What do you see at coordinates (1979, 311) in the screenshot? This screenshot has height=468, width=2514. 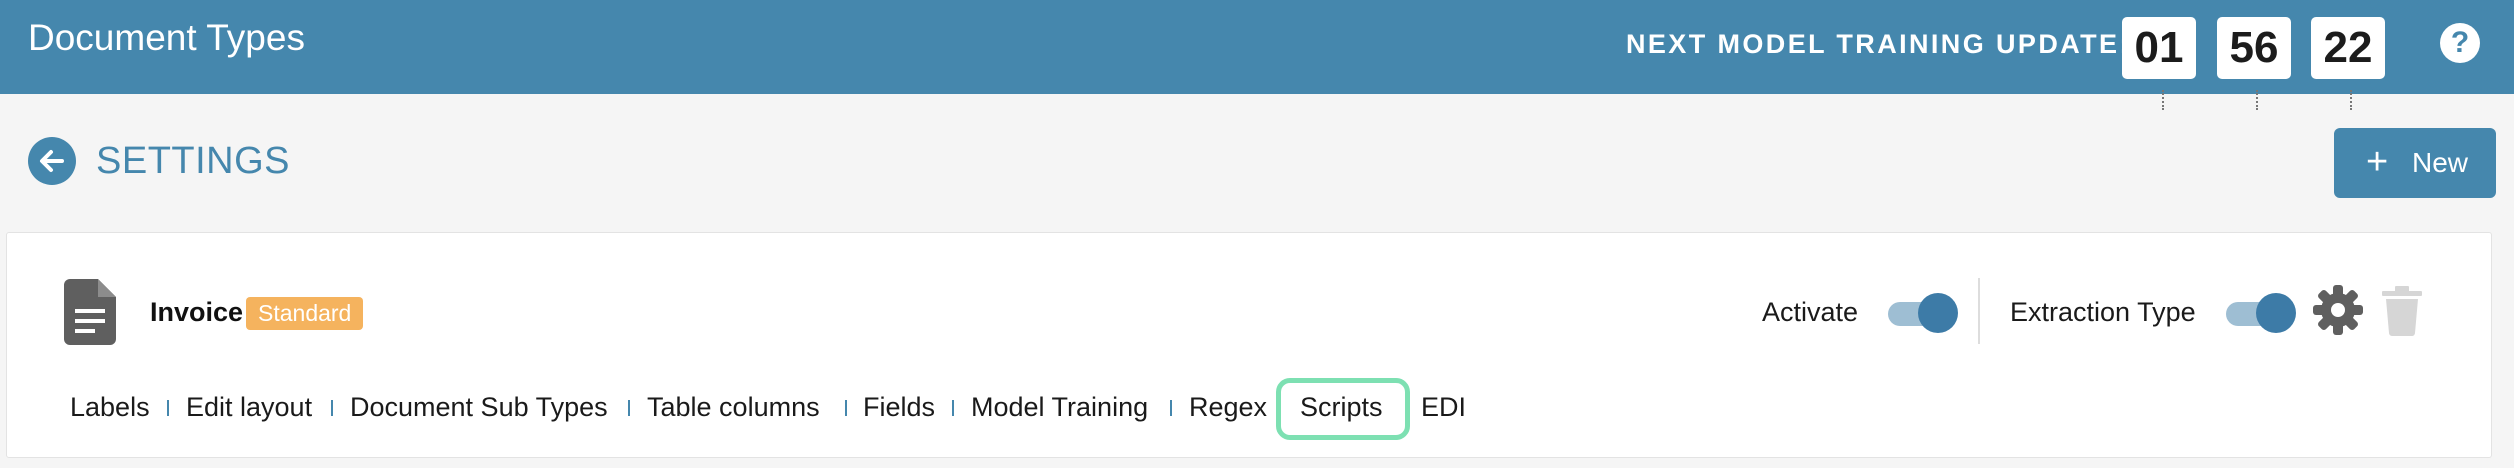 I see `divider` at bounding box center [1979, 311].